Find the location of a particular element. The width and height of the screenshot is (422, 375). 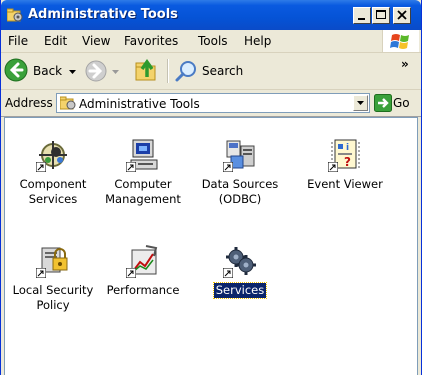

close-button is located at coordinates (402, 15).